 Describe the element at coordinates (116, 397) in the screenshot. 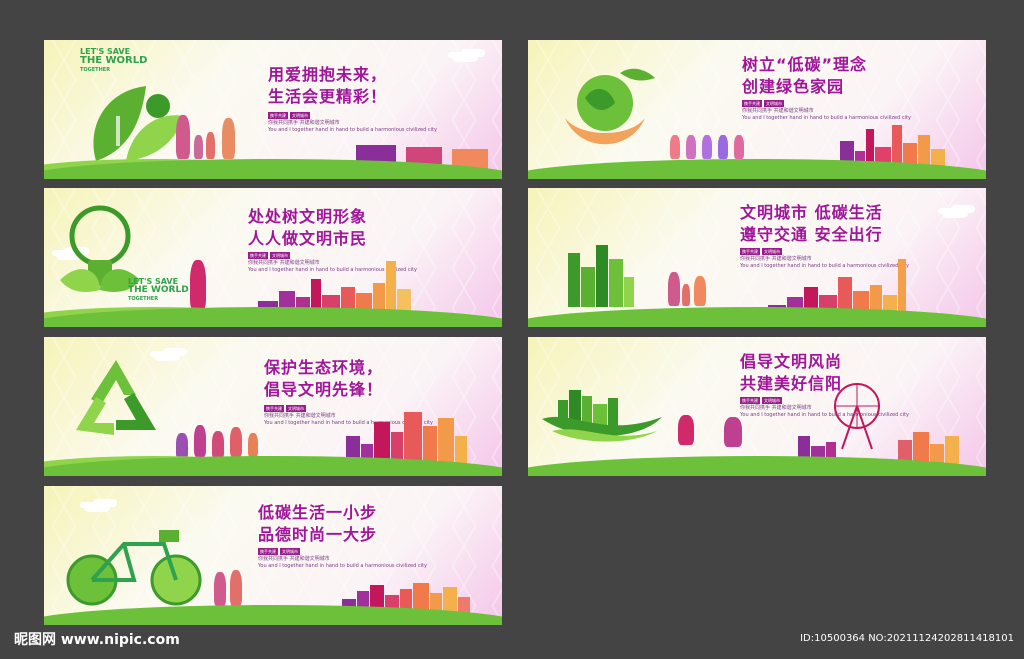

I see `recycle-icon` at that location.